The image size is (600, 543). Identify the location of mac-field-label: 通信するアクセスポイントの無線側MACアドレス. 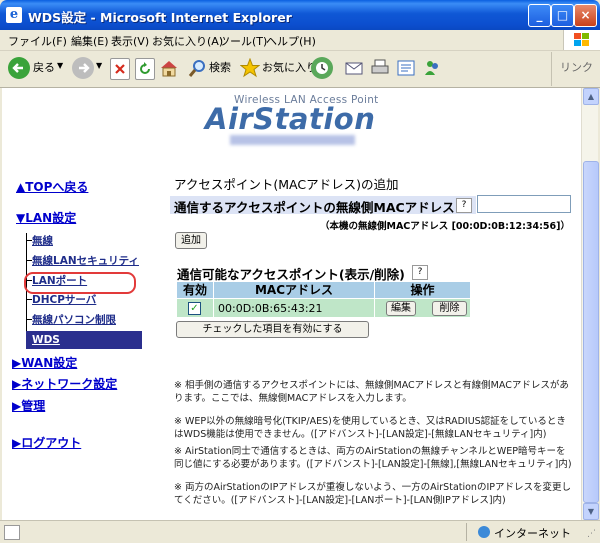
(314, 207).